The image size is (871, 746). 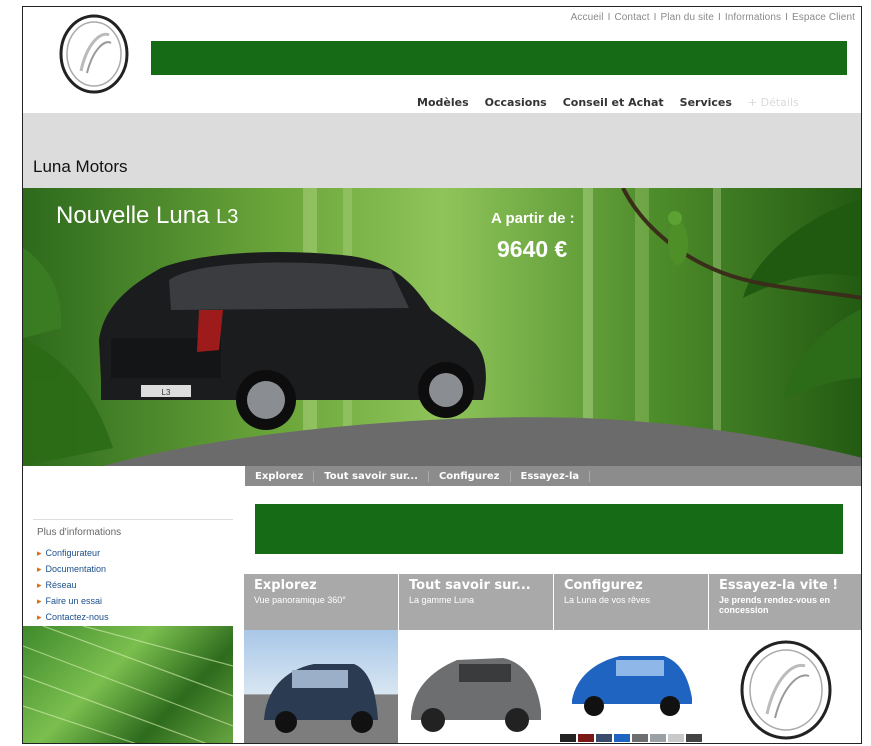 What do you see at coordinates (133, 215) in the screenshot?
I see `hero-title-text: Nouvelle Luna` at bounding box center [133, 215].